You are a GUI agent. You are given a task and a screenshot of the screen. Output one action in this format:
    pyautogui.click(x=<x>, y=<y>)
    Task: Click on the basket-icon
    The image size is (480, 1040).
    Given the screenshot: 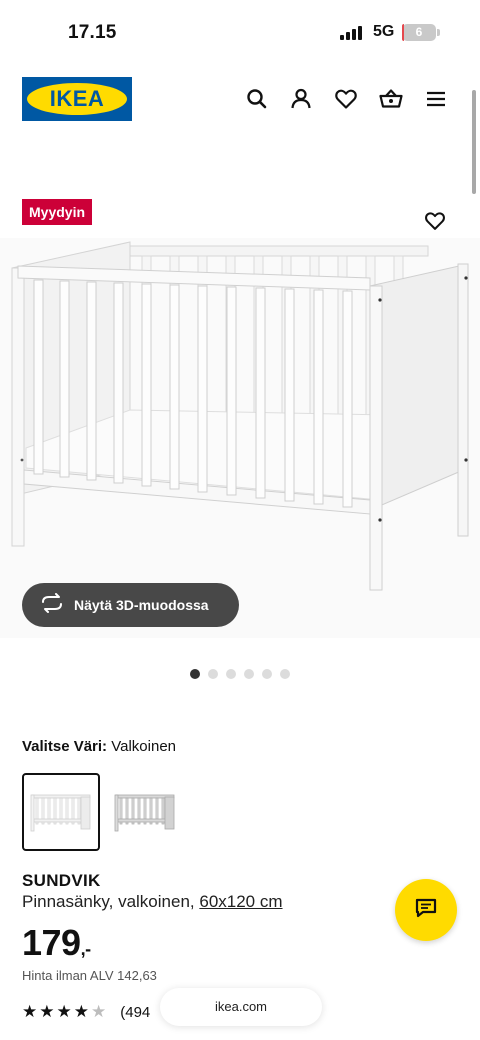 What is the action you would take?
    pyautogui.click(x=391, y=99)
    